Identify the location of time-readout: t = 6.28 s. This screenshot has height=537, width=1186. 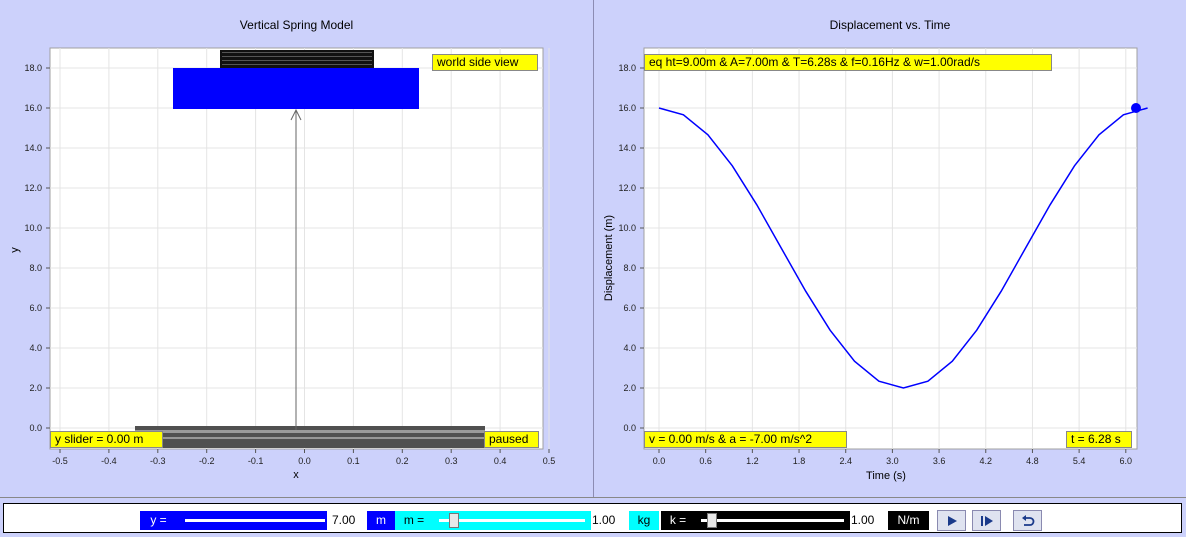
(1099, 439).